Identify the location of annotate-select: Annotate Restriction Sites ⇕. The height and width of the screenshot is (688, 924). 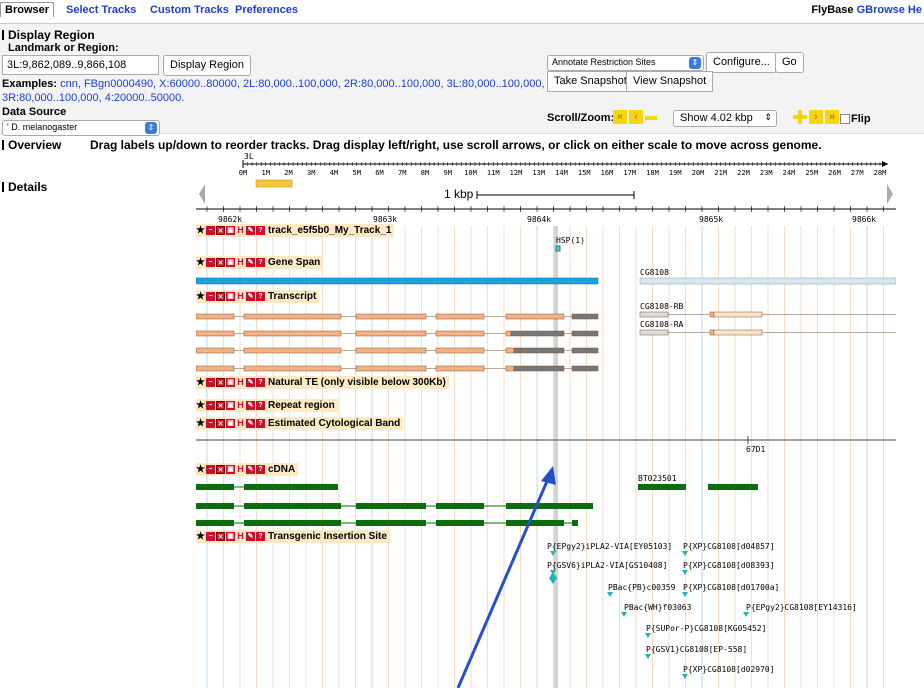
(625, 63).